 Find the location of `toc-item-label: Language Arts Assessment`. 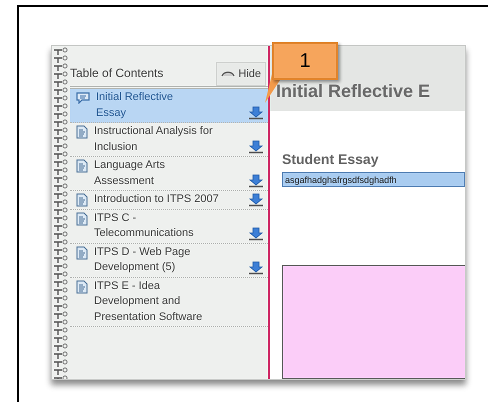

toc-item-label: Language Arts Assessment is located at coordinates (130, 173).